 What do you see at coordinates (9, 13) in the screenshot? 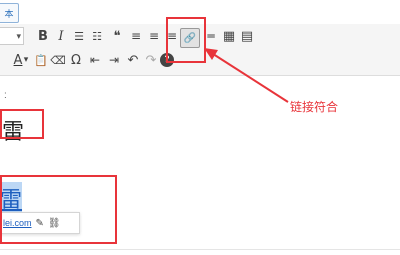
I see `text-mode-tab: 本` at bounding box center [9, 13].